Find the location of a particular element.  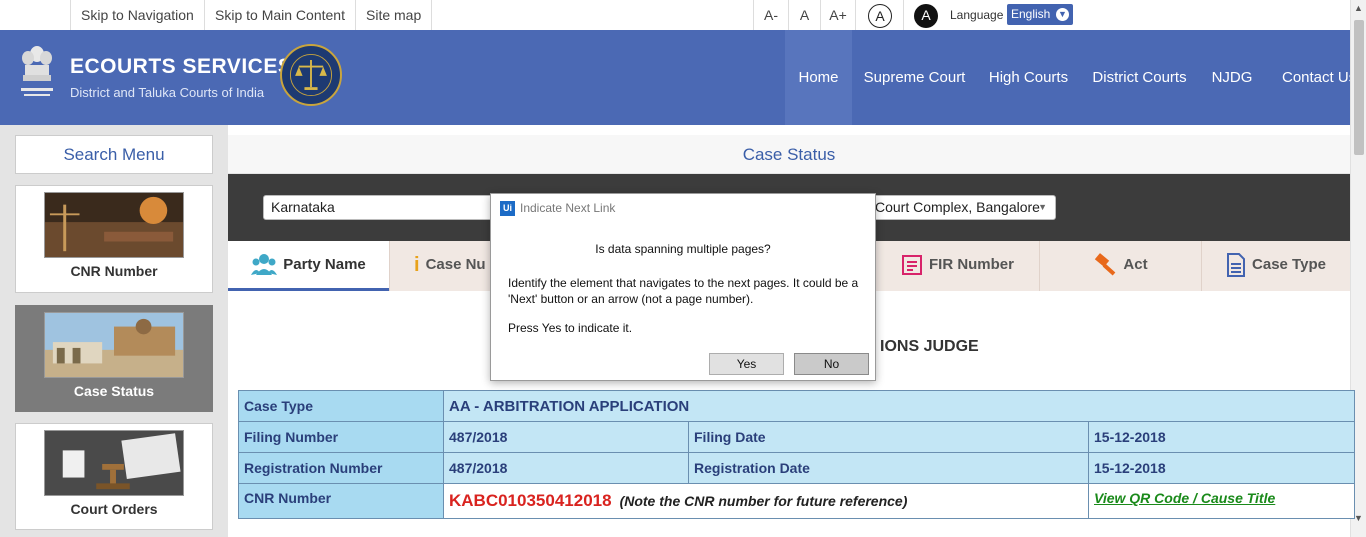

scroll-up-arrow-icon: ▲ is located at coordinates (1358, 8).